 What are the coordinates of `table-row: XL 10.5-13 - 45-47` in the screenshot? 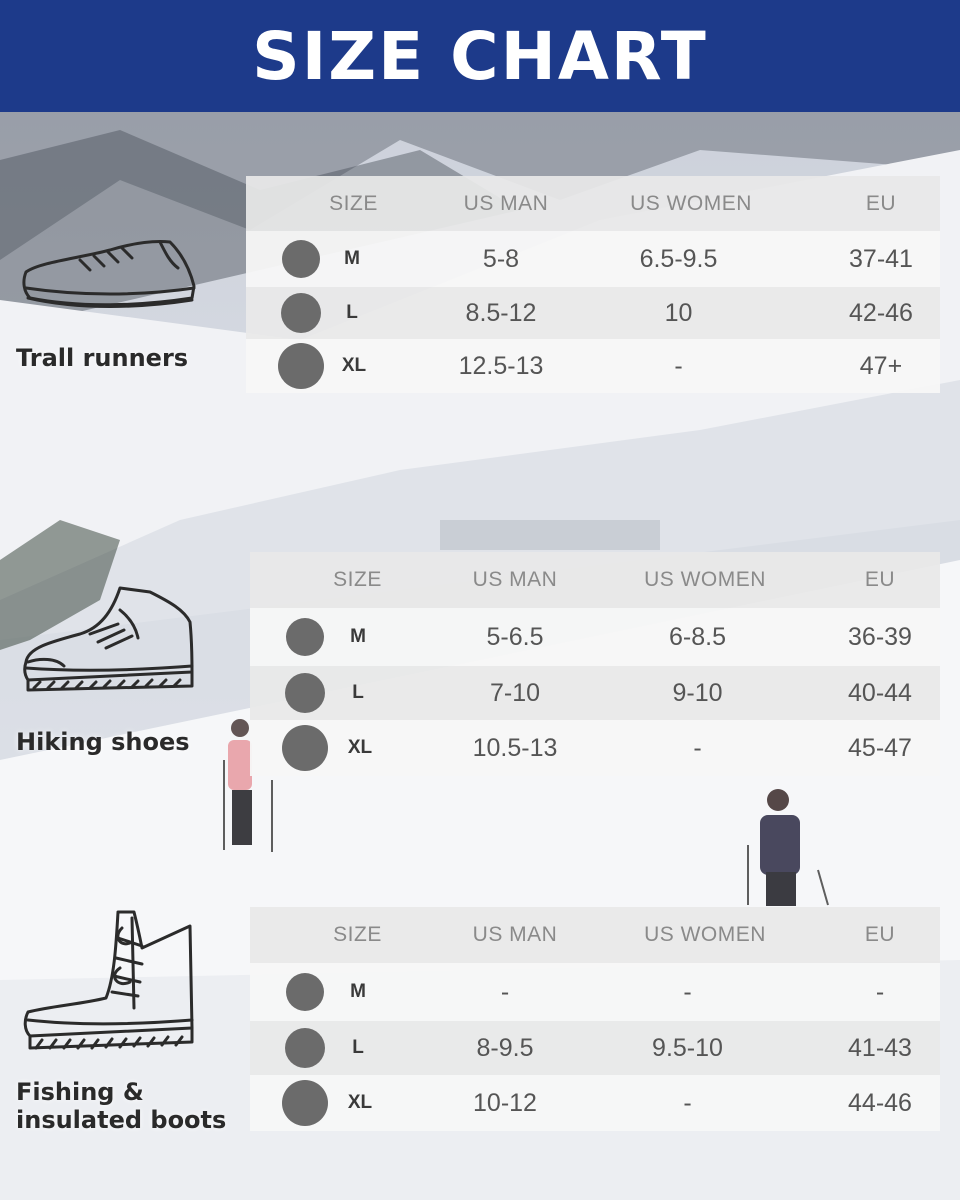 It's located at (595, 748).